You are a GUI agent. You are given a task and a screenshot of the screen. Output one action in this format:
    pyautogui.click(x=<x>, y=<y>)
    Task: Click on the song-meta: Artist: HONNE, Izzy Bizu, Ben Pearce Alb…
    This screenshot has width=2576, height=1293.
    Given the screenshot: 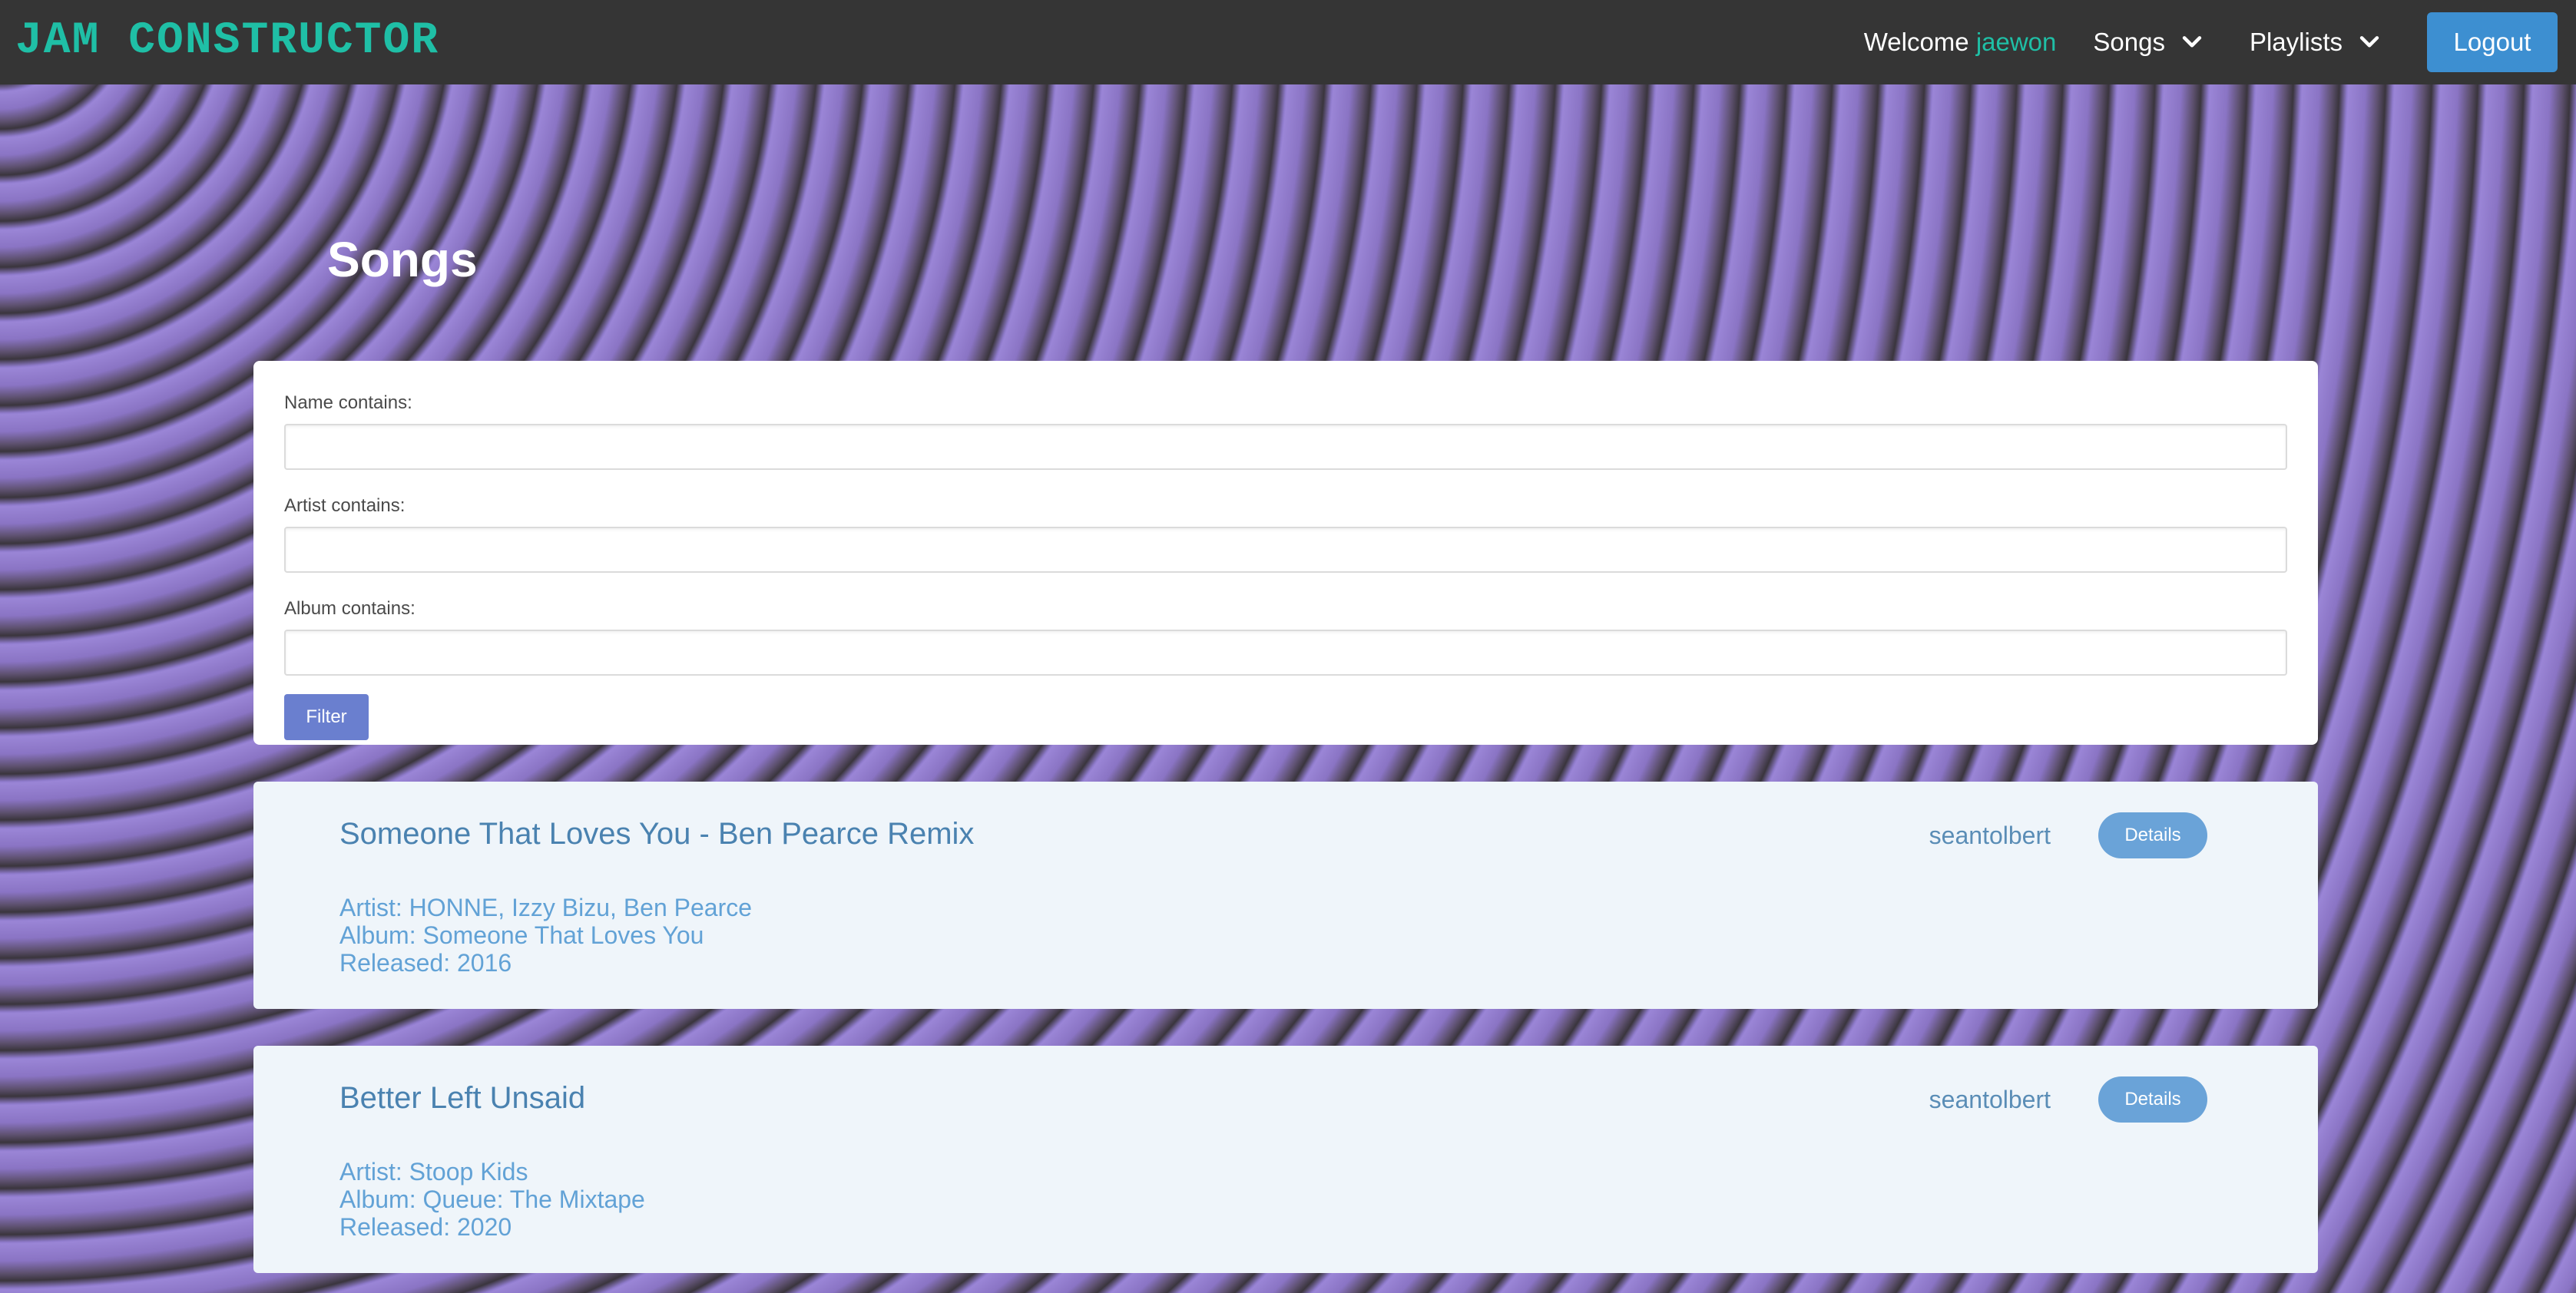 What is the action you would take?
    pyautogui.click(x=545, y=935)
    